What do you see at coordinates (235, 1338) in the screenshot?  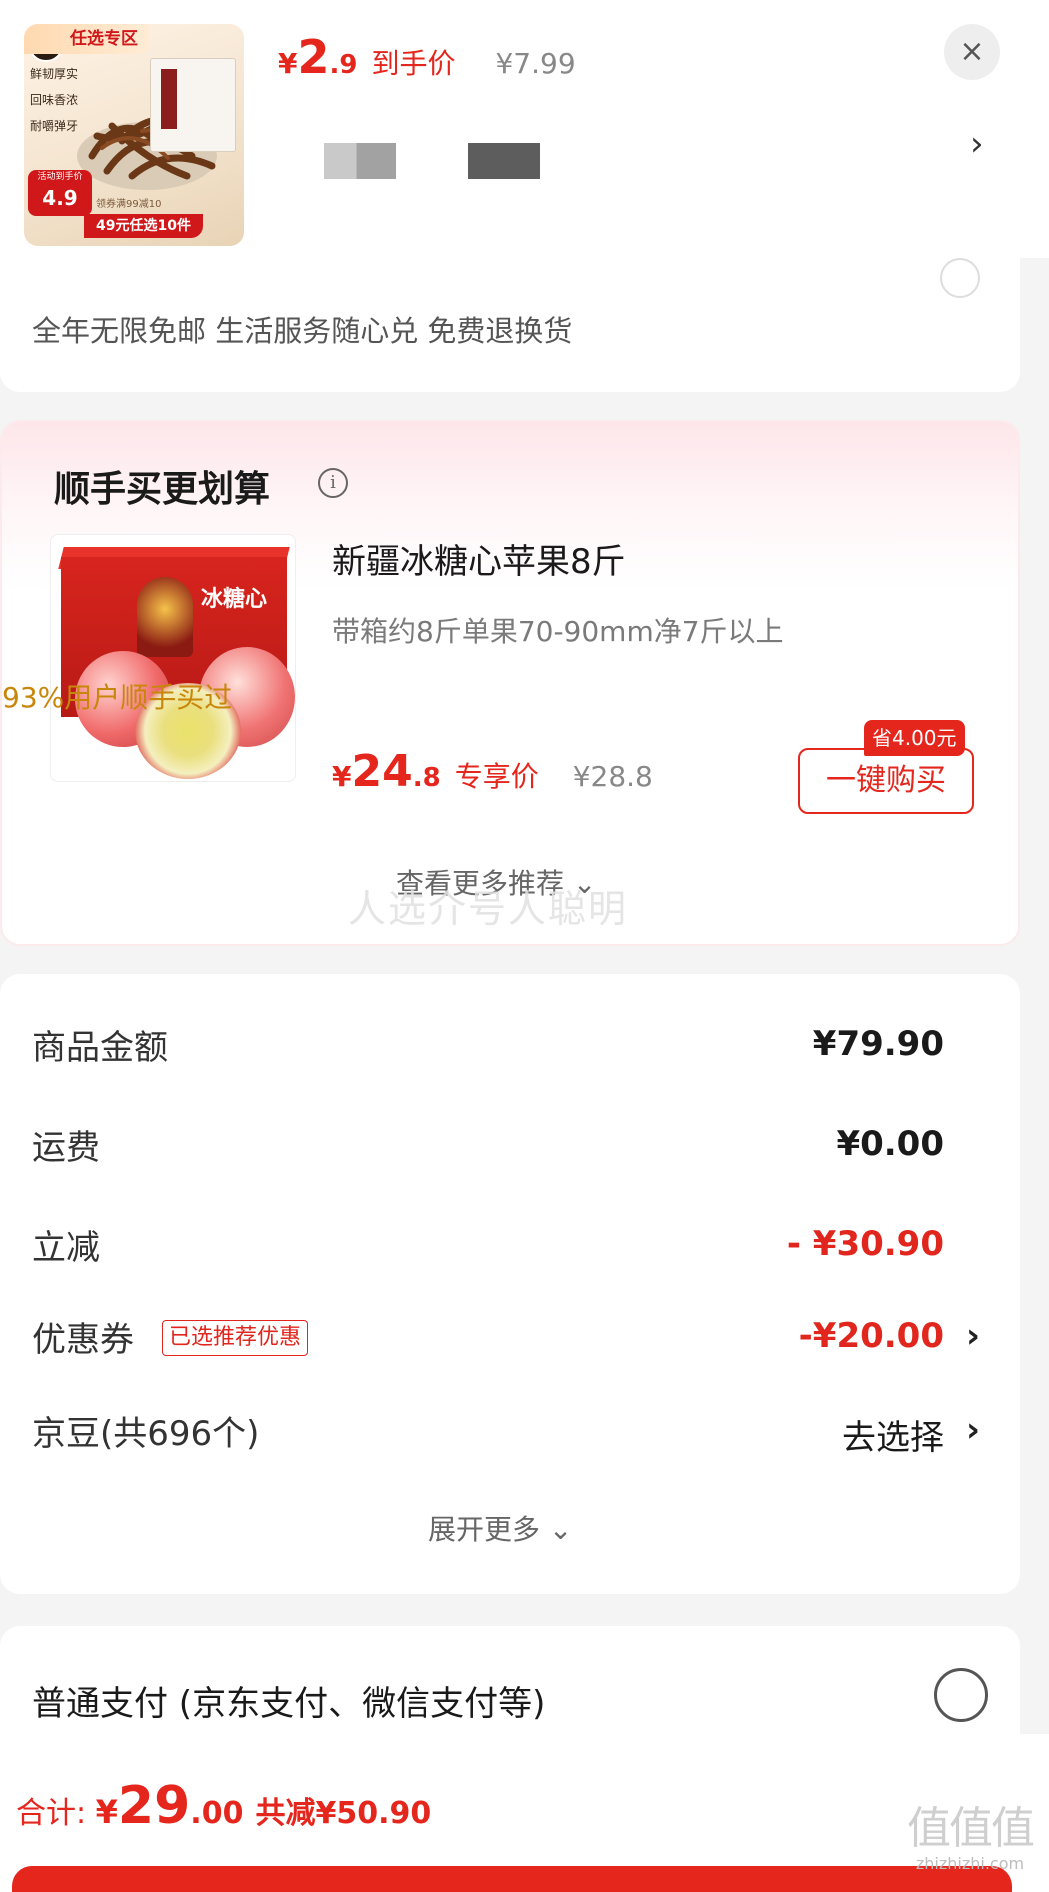 I see `coupon-recommended-tag: 已选推荐优惠` at bounding box center [235, 1338].